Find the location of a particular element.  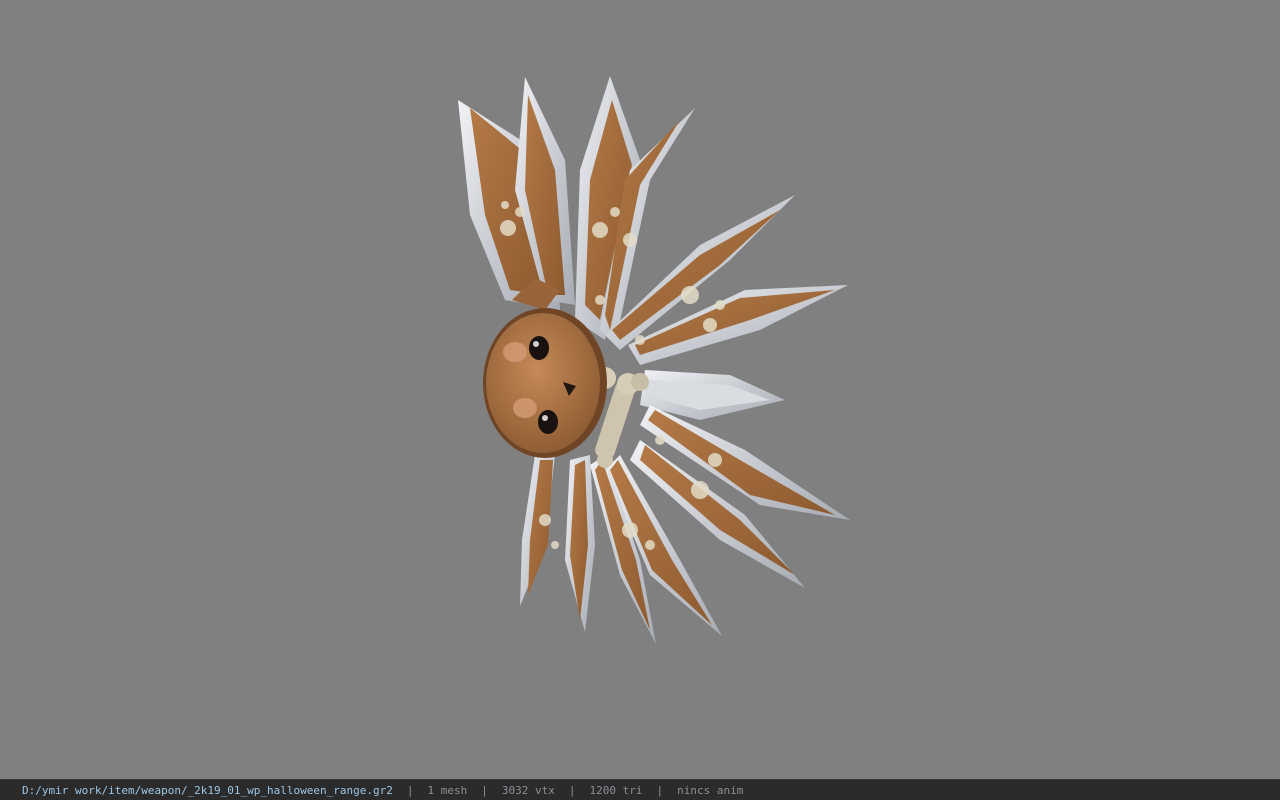

mesh-count: 1 mesh is located at coordinates (447, 790).